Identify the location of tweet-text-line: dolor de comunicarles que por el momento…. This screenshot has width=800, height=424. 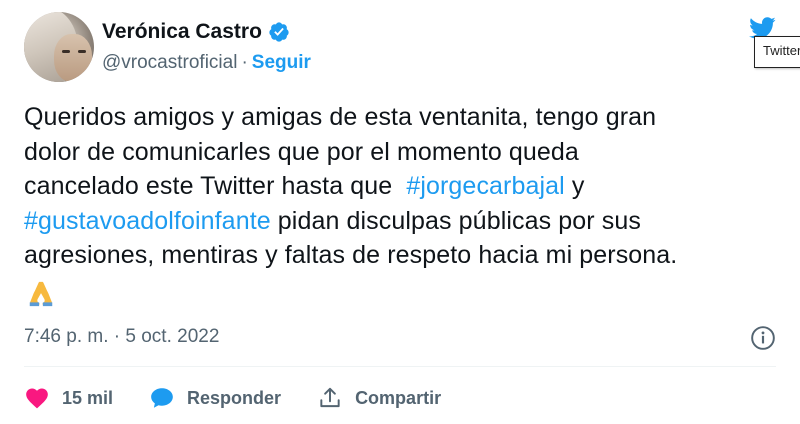
(404, 152).